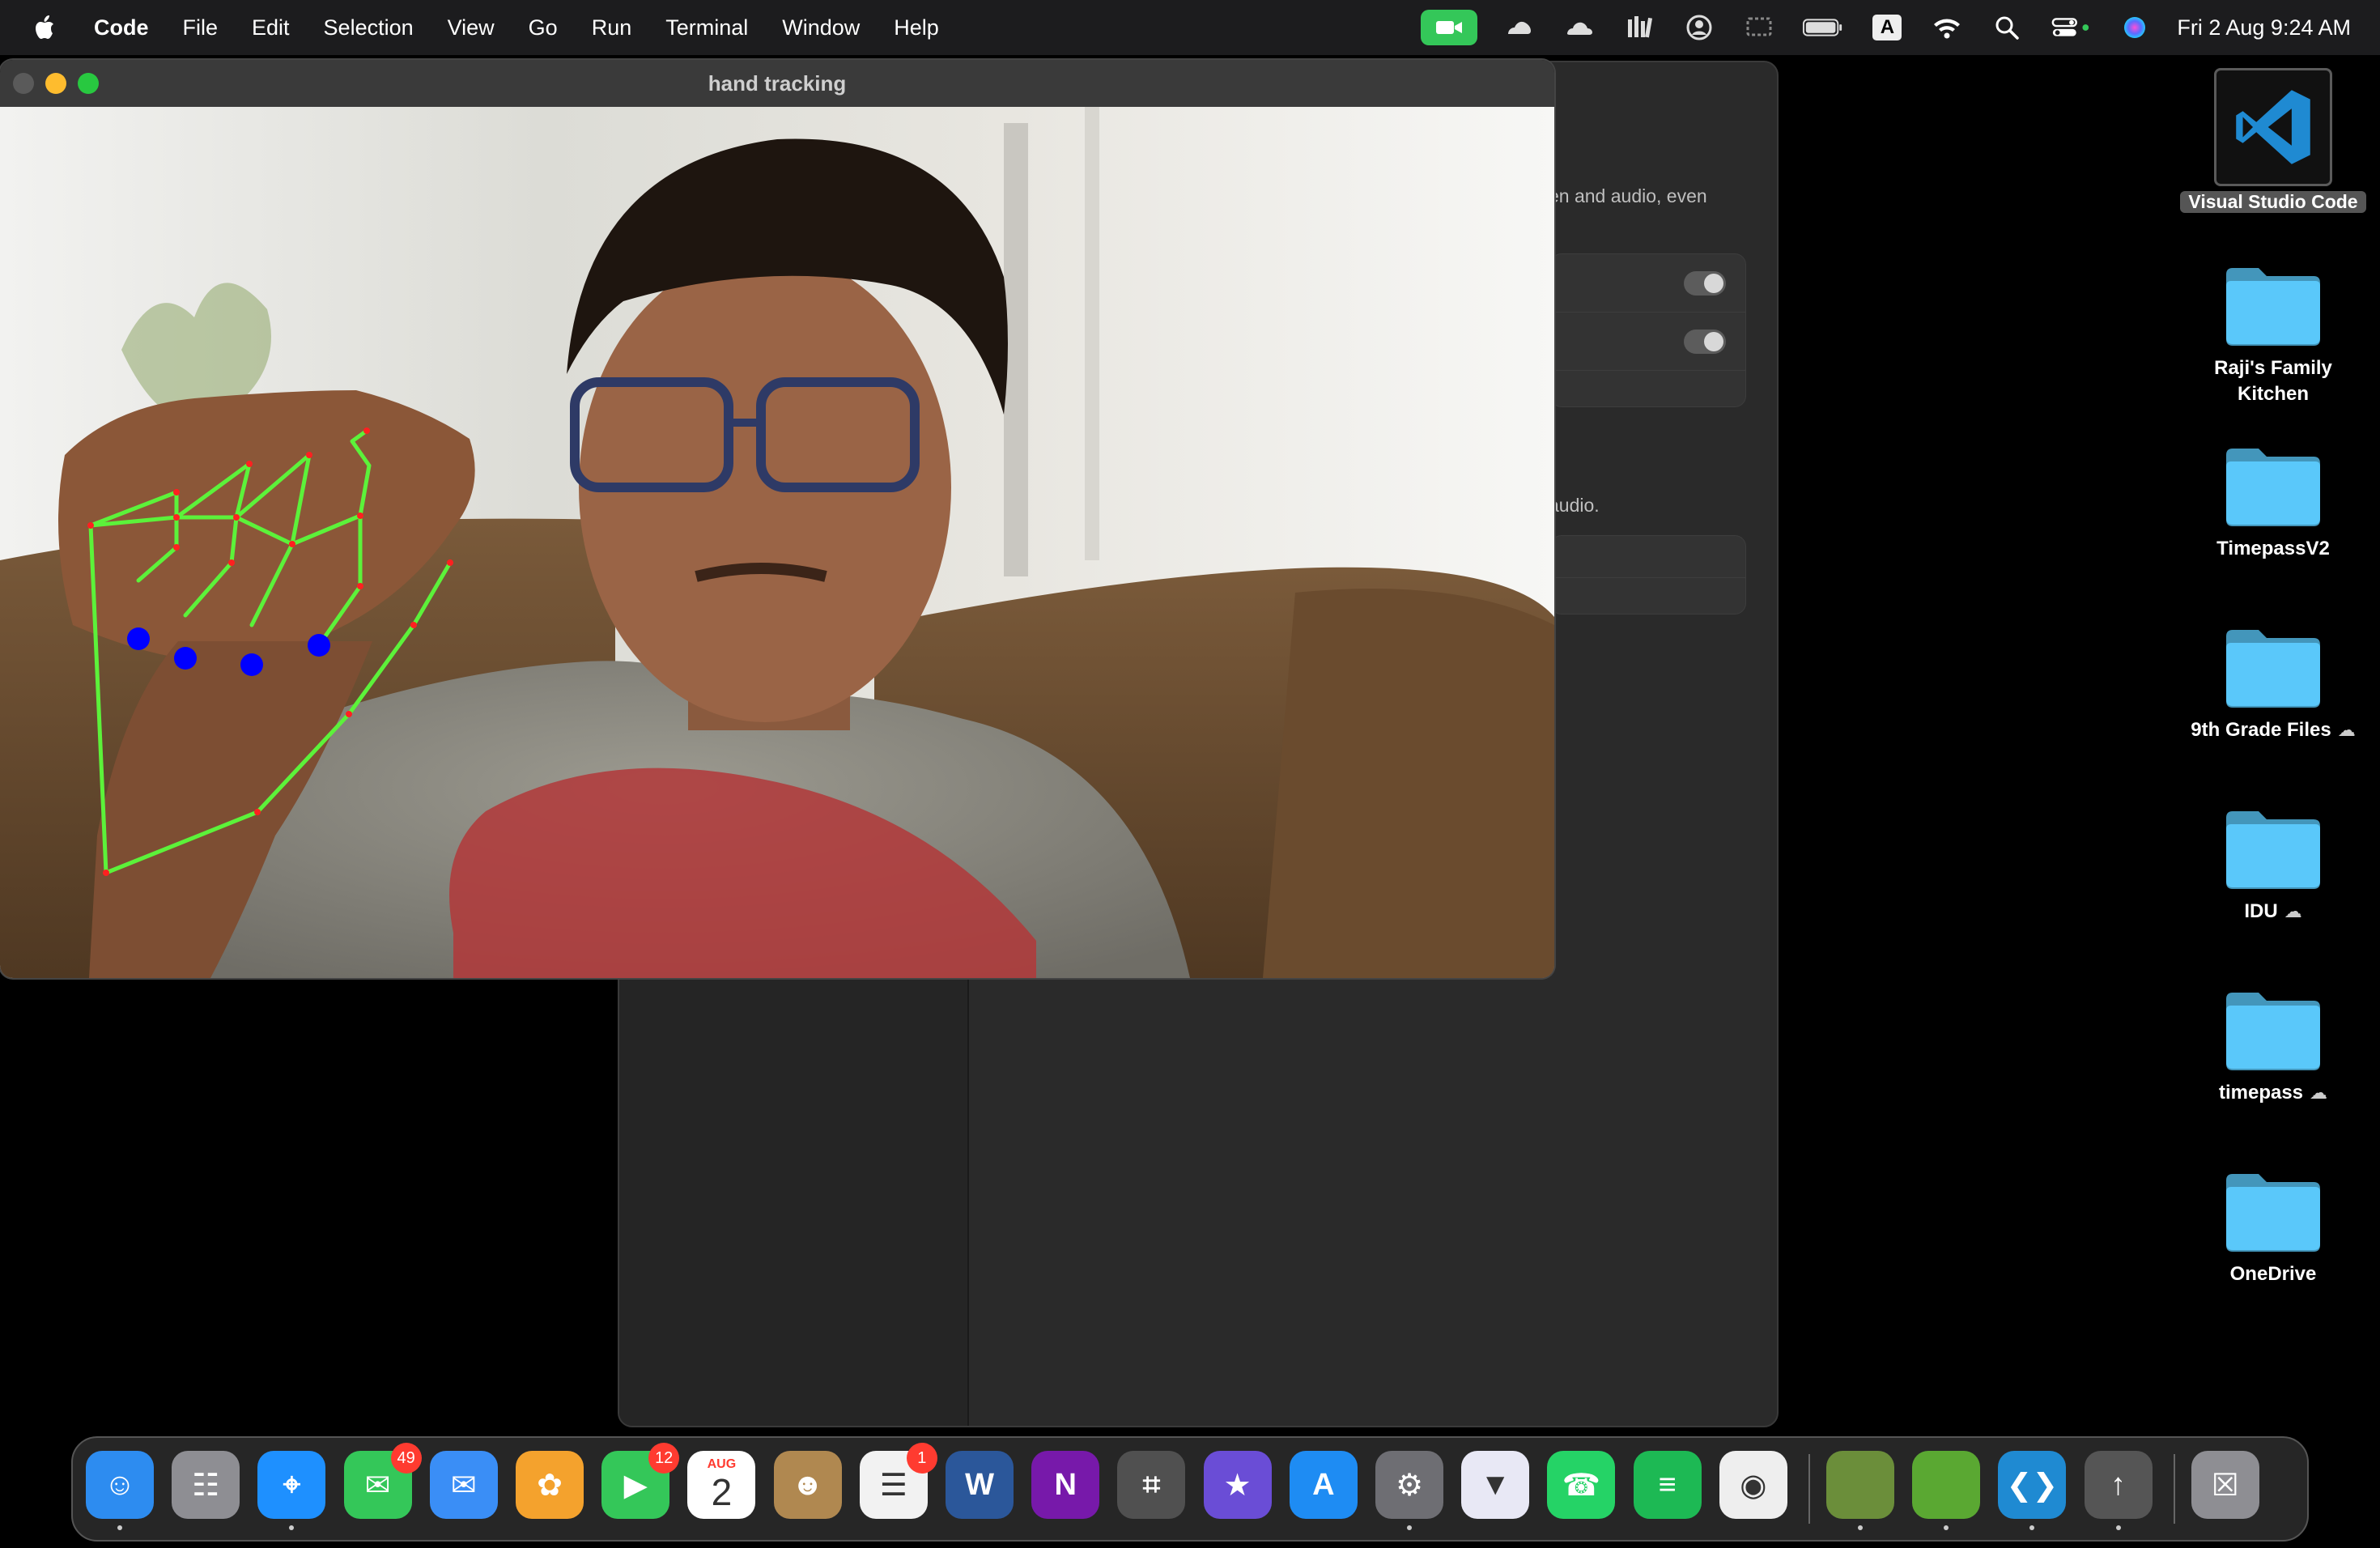  I want to click on creative-cloud-icon, so click(1519, 27).